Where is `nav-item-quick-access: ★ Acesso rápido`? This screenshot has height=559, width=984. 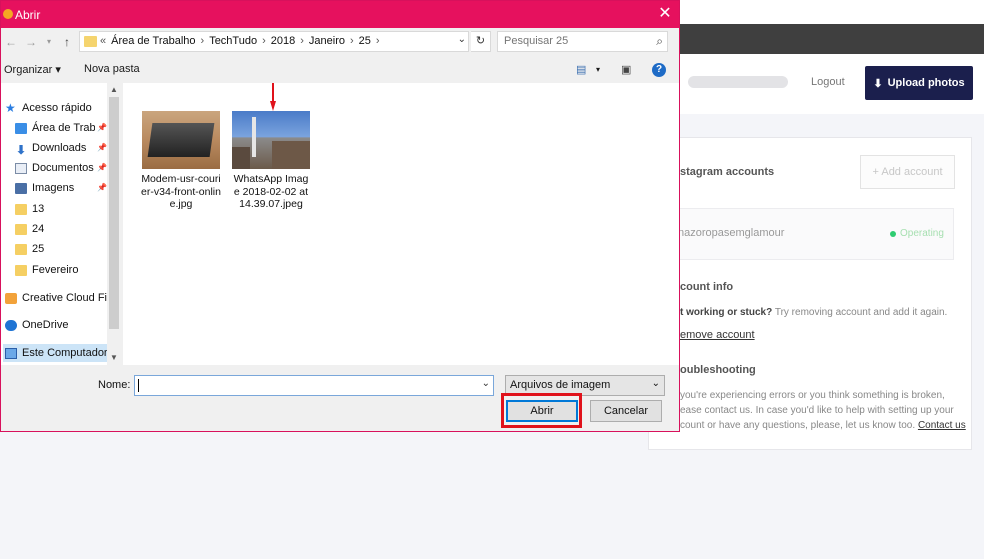 nav-item-quick-access: ★ Acesso rápido is located at coordinates (48, 108).